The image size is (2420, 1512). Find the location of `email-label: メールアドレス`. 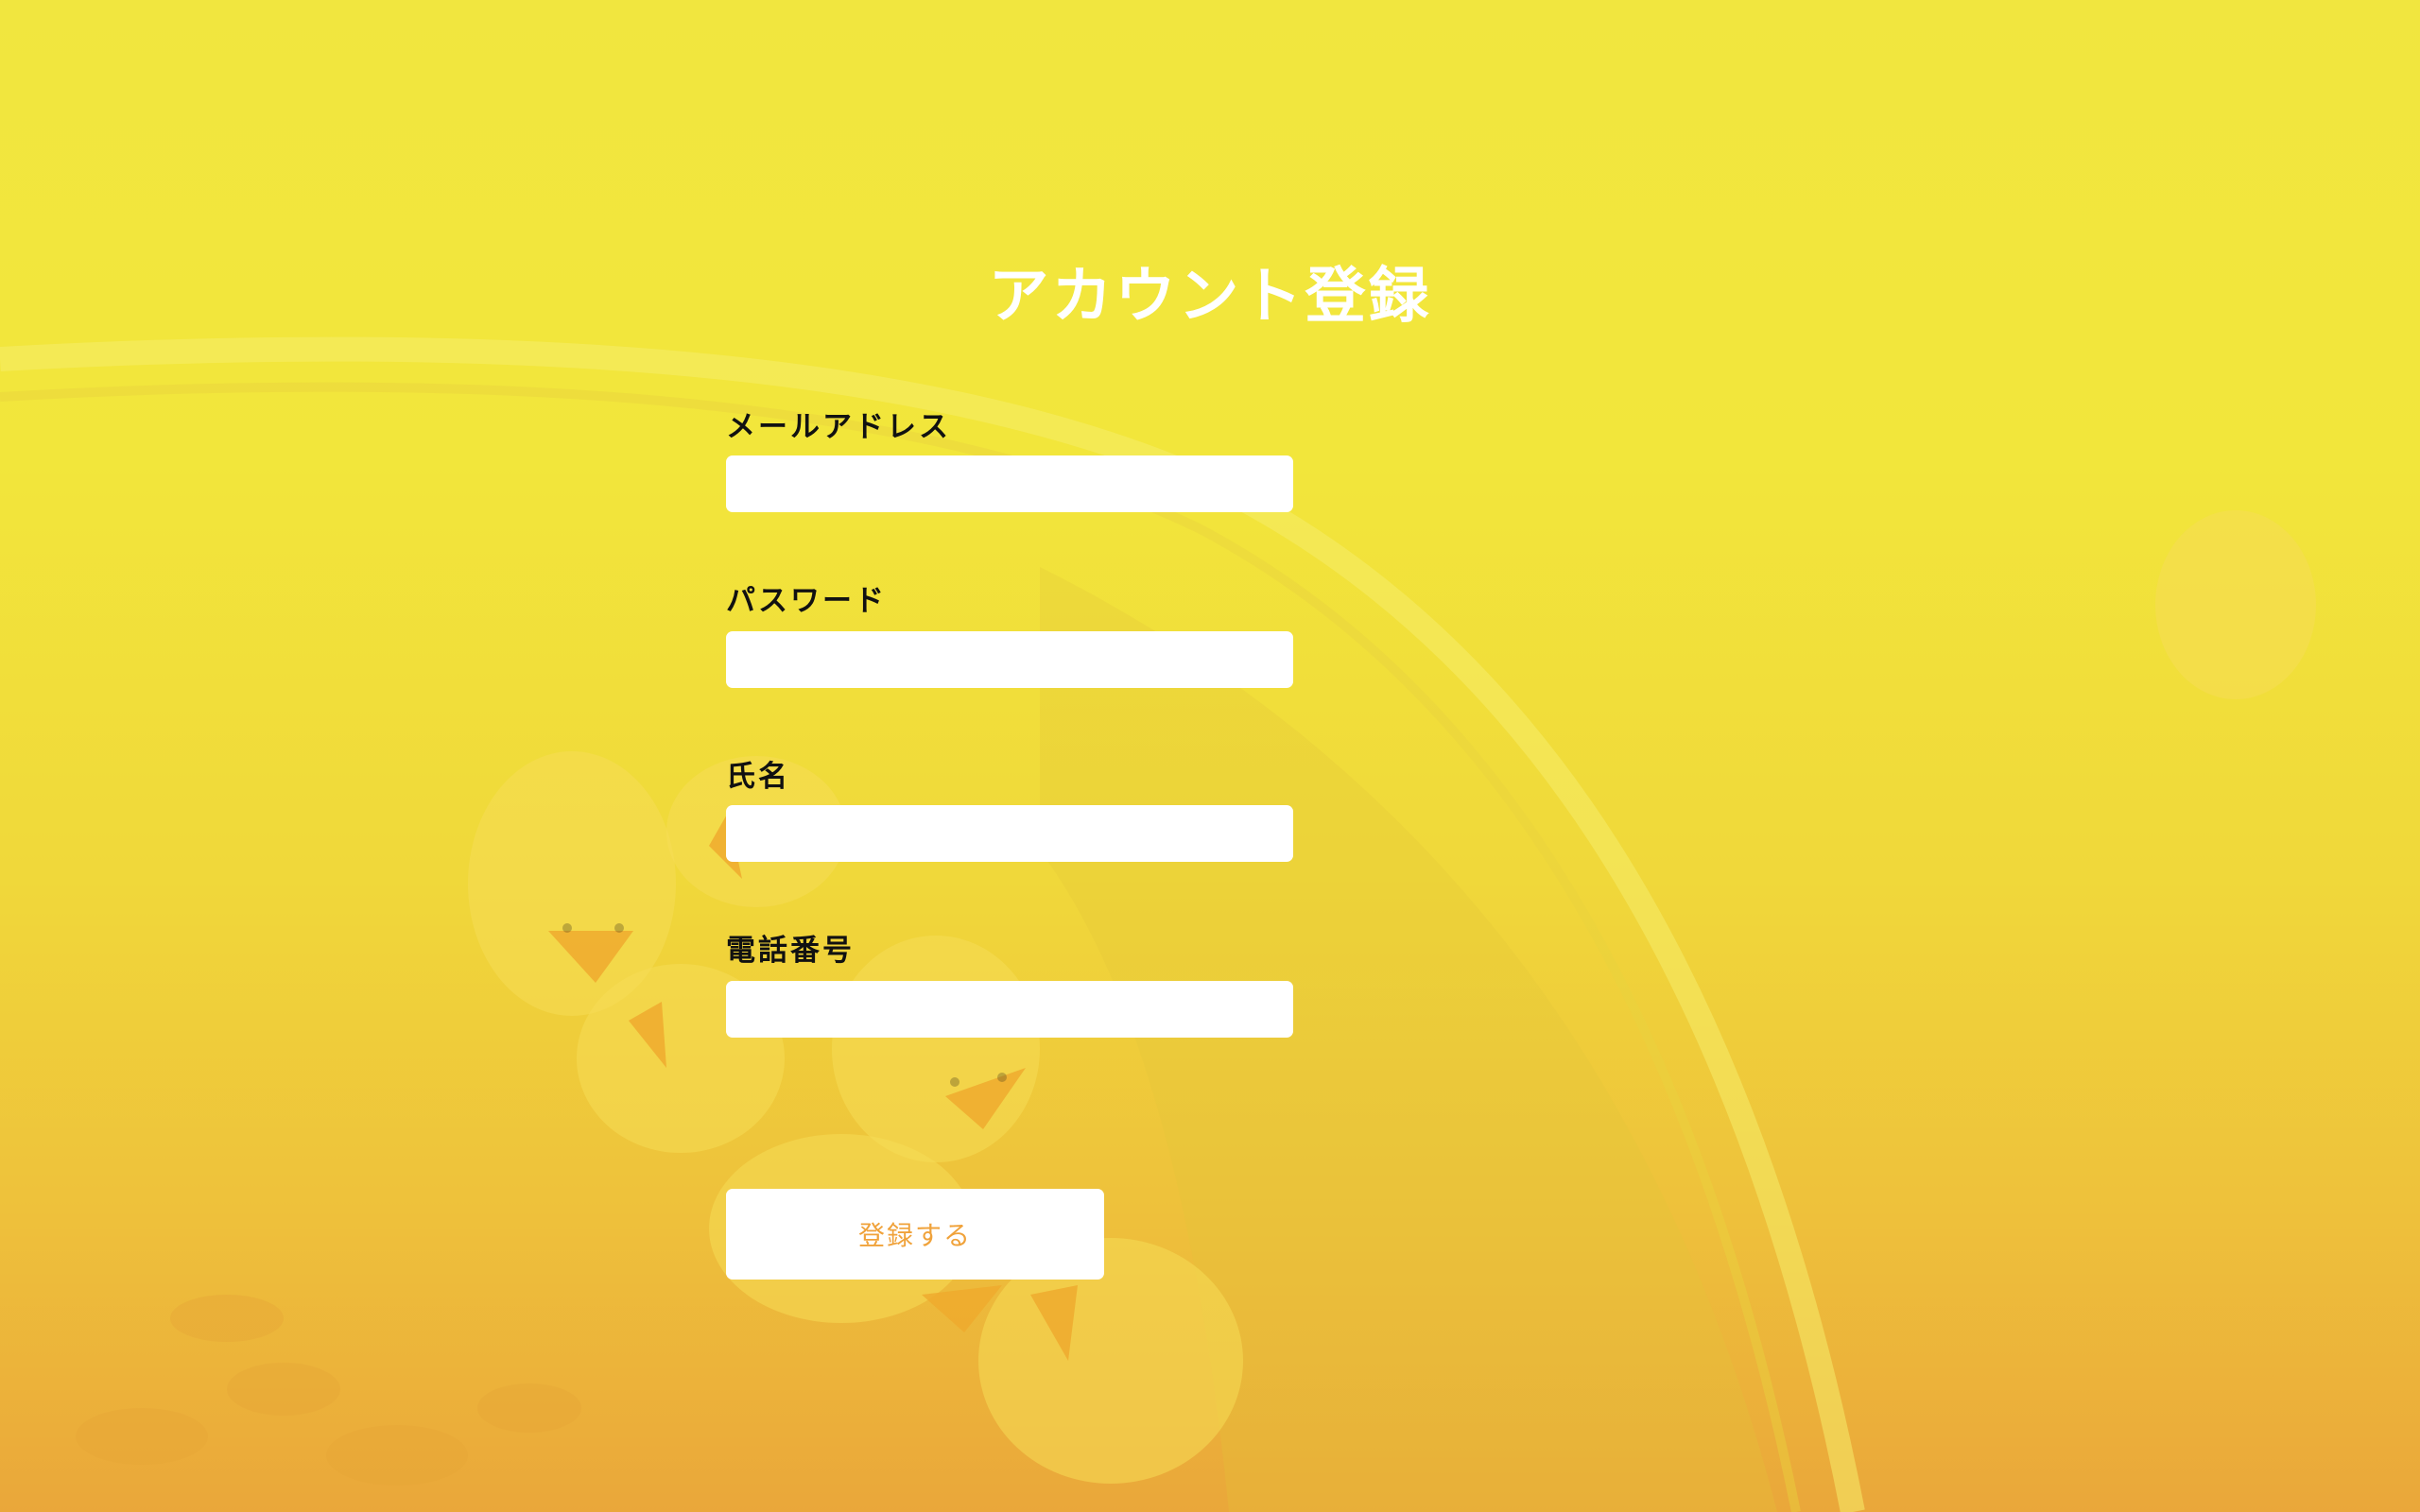

email-label: メールアドレス is located at coordinates (838, 427).